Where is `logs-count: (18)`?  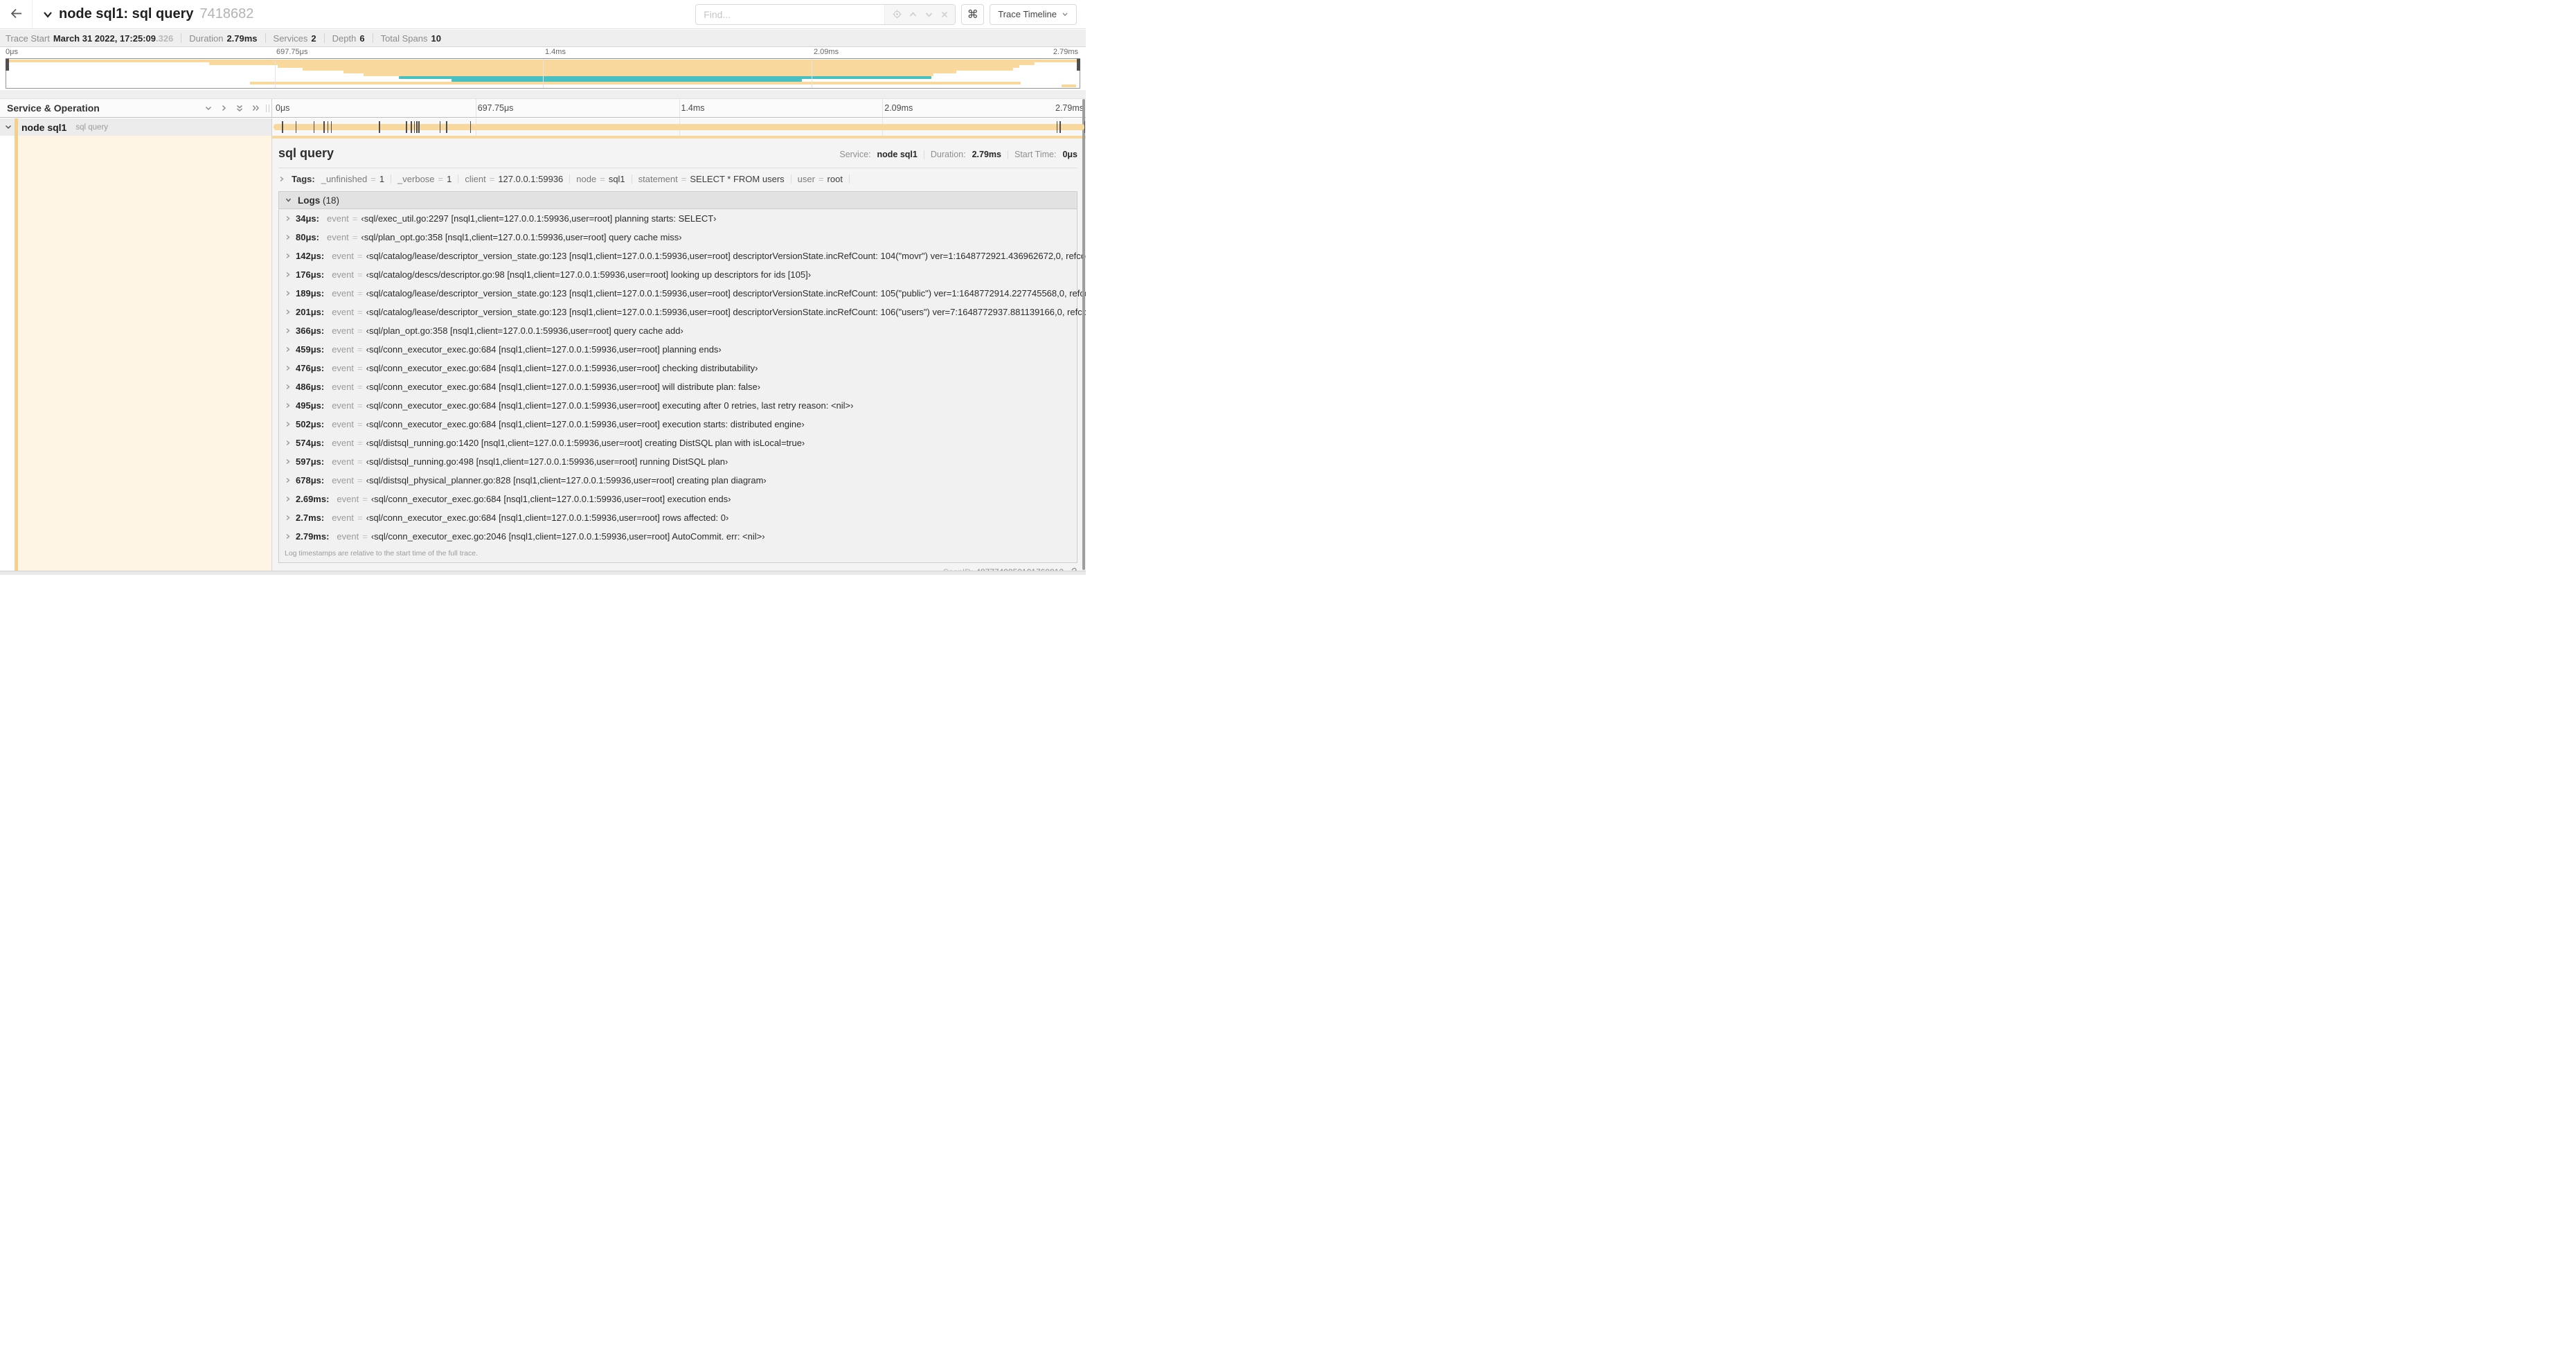
logs-count: (18) is located at coordinates (331, 200).